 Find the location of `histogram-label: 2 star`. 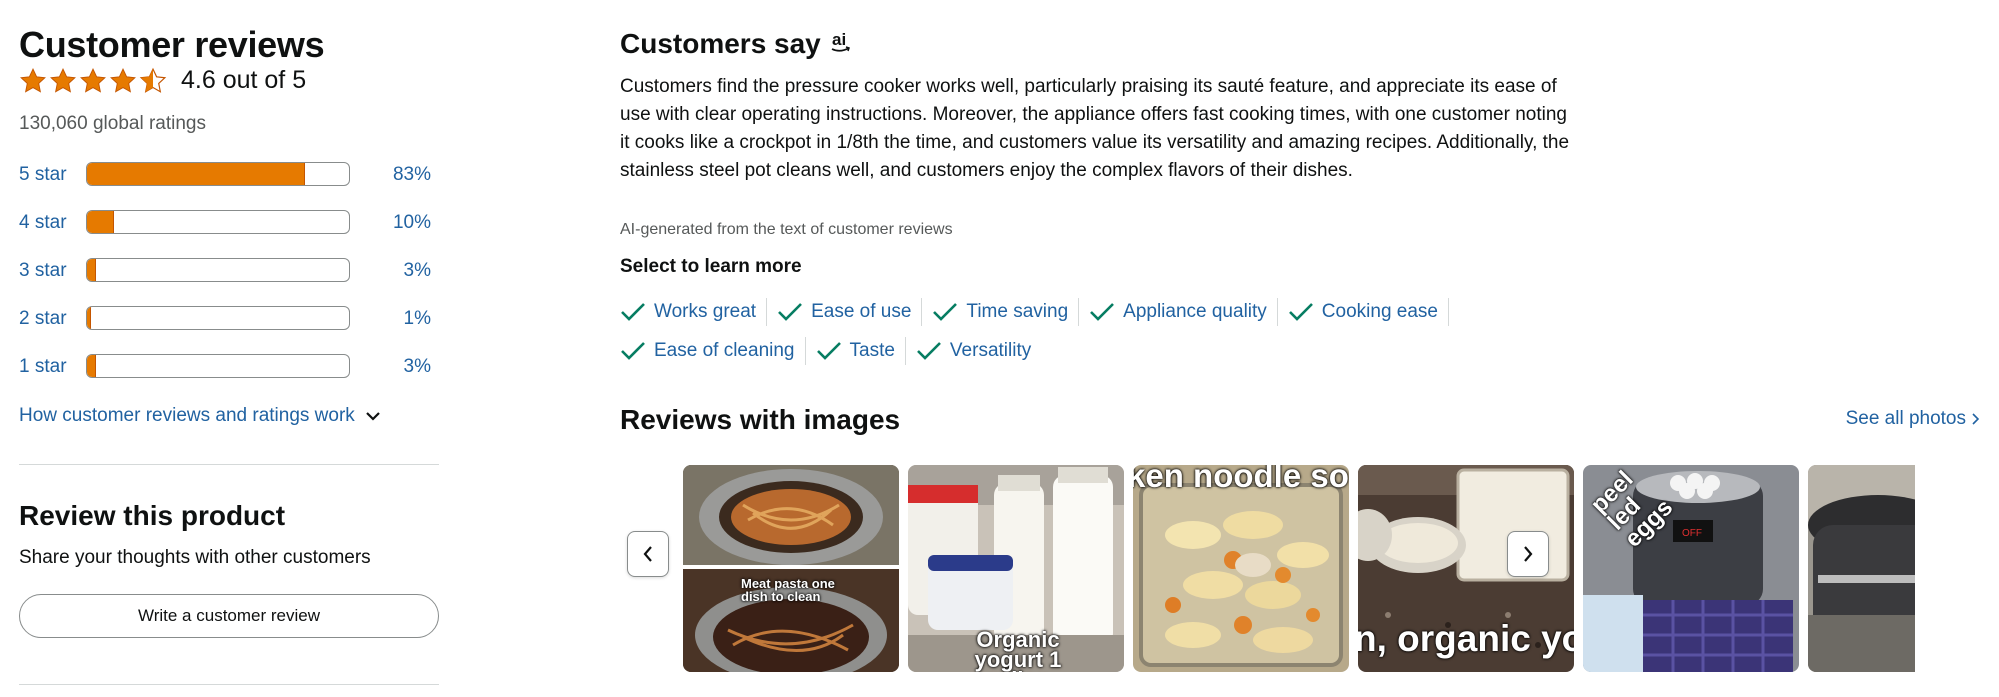

histogram-label: 2 star is located at coordinates (43, 319).